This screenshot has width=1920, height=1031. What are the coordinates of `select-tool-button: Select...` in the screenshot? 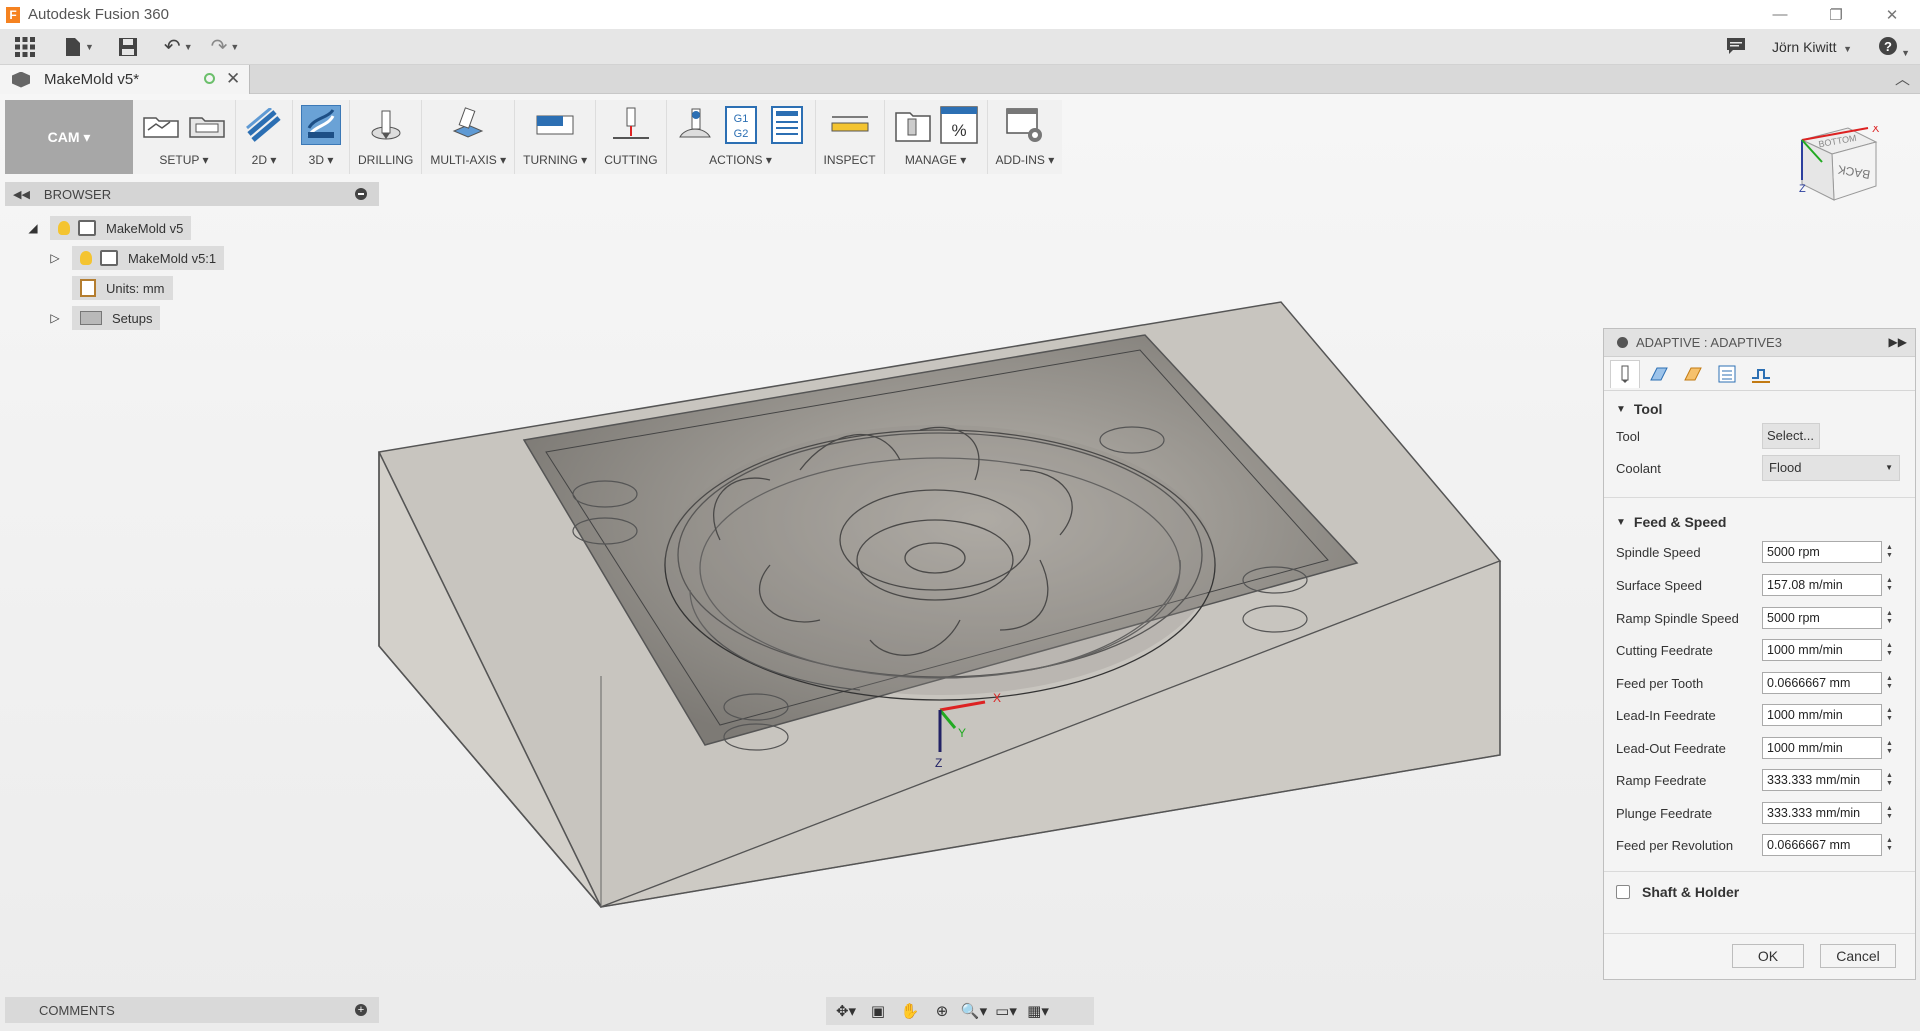 It's located at (1791, 436).